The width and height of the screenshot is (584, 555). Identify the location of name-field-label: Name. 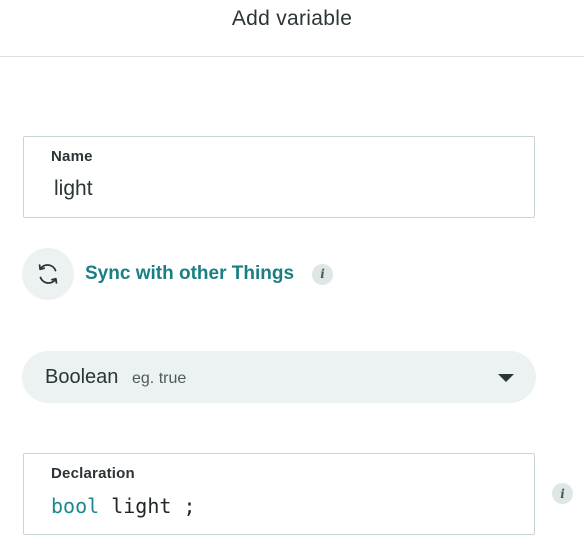
(72, 156).